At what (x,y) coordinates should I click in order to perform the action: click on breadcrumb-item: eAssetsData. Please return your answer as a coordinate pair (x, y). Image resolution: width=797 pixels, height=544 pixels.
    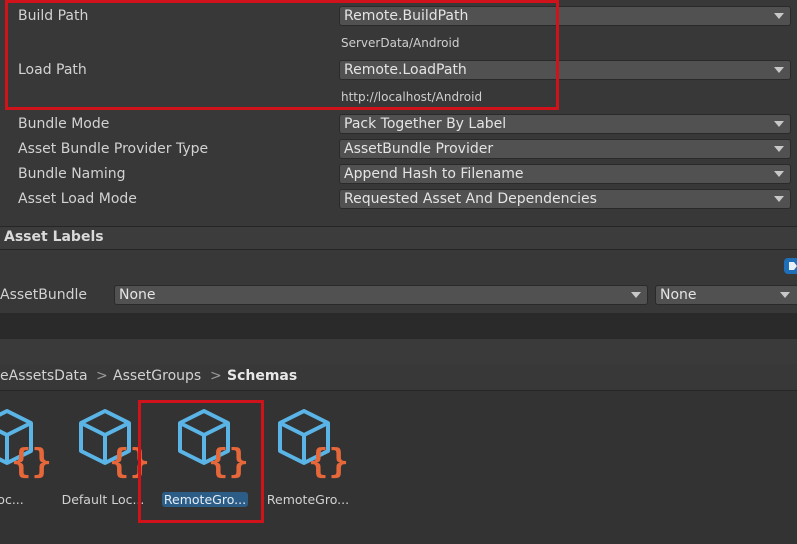
    Looking at the image, I should click on (44, 376).